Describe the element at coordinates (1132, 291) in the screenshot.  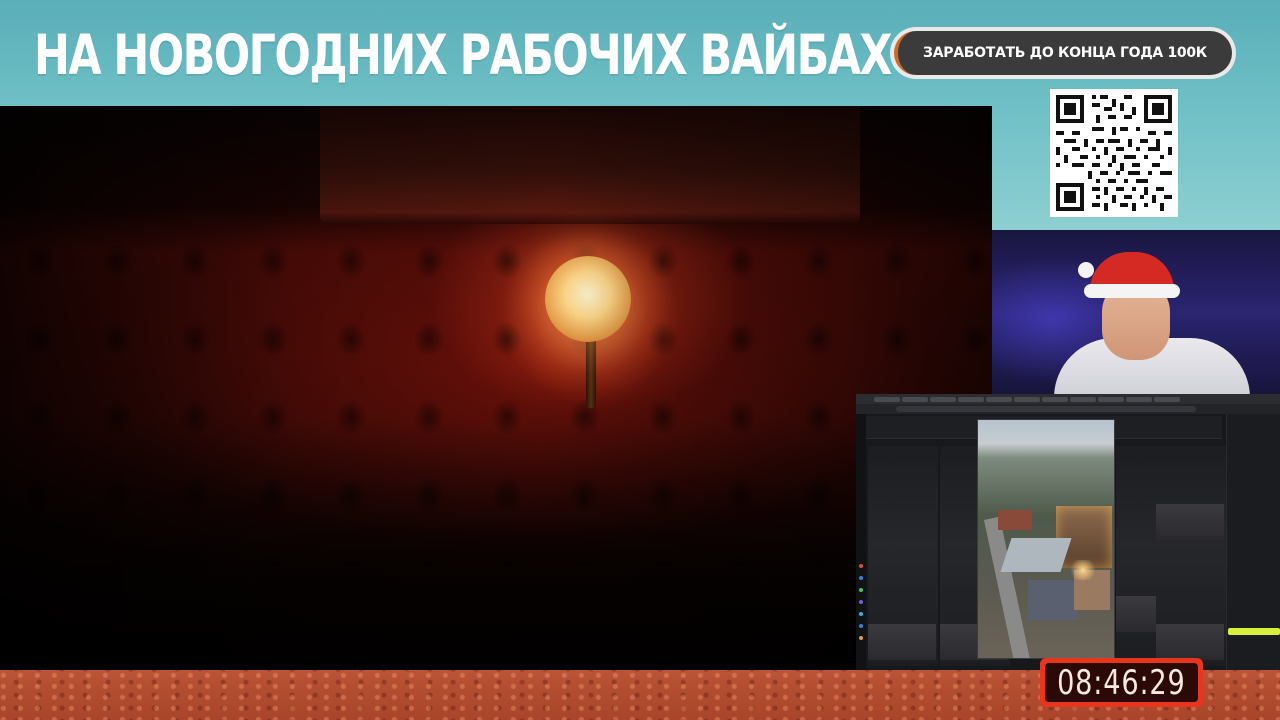
I see `santa-hat-trim` at that location.